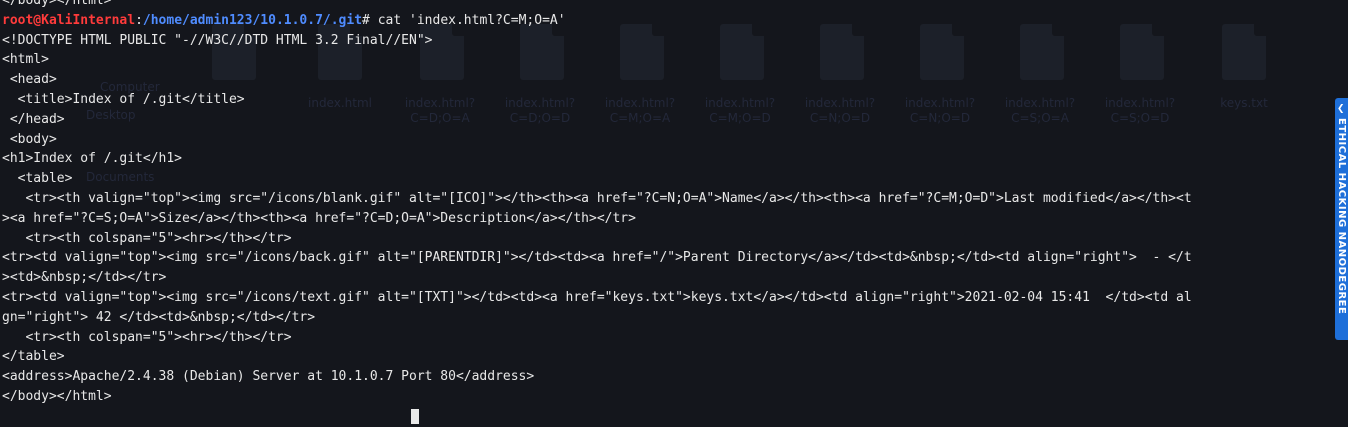 The image size is (1348, 427). Describe the element at coordinates (667, 417) in the screenshot. I see `terminal-input-line` at that location.